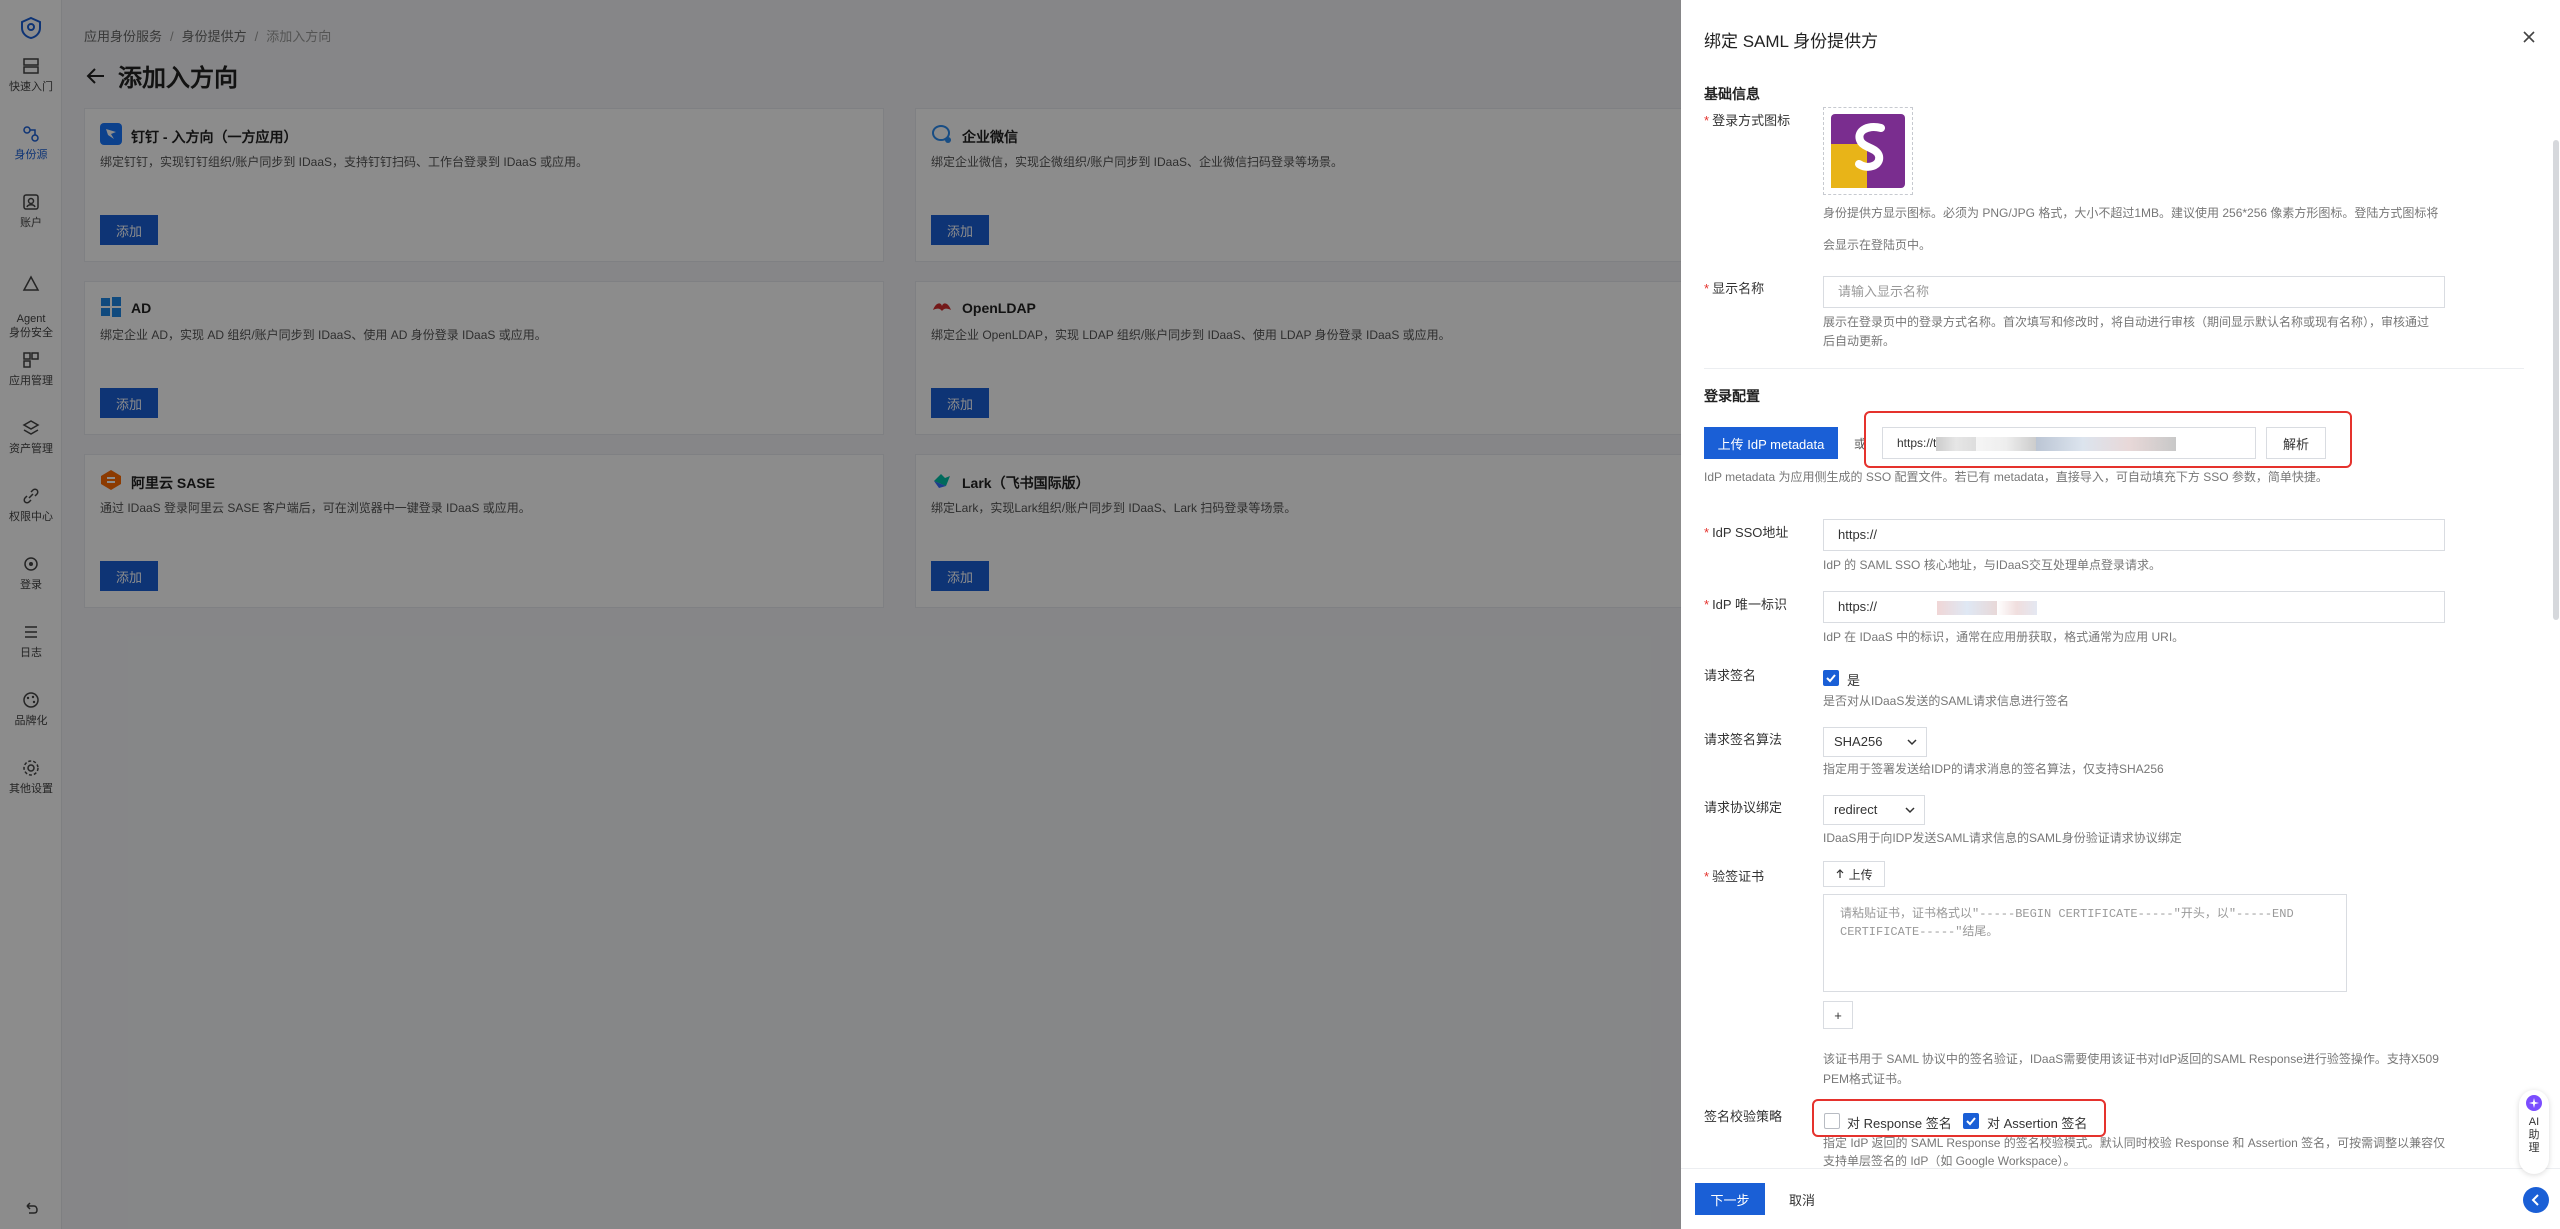 Image resolution: width=2560 pixels, height=1229 pixels. Describe the element at coordinates (1858, 606) in the screenshot. I see `entity-id-value: https://` at that location.